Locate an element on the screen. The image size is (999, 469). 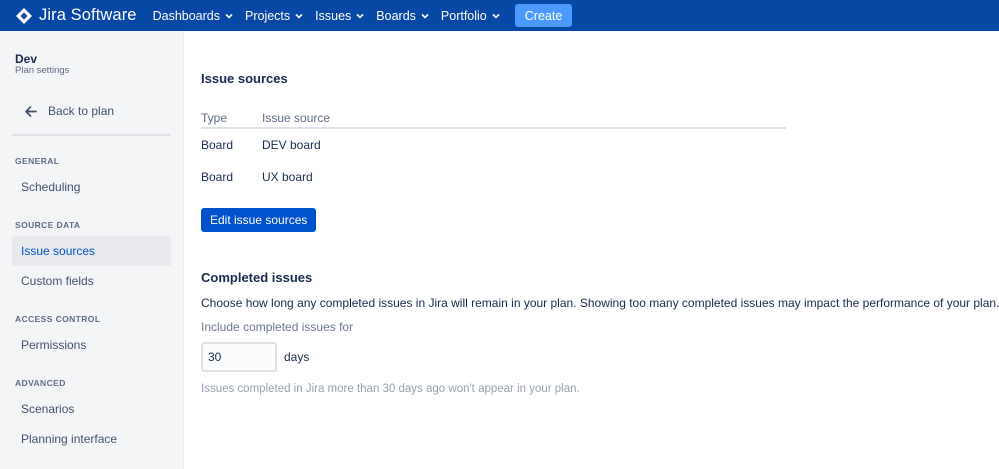
nav-label: Portfolio is located at coordinates (463, 15).